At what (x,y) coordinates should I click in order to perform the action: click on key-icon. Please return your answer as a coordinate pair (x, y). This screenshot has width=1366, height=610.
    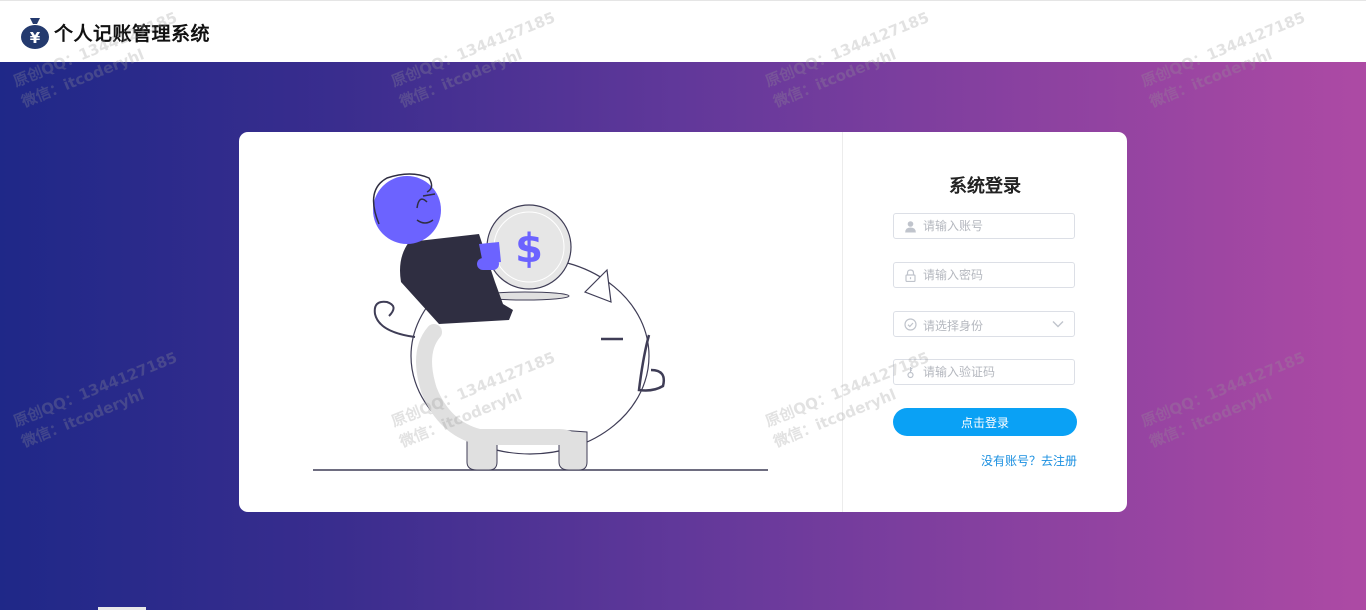
    Looking at the image, I should click on (910, 373).